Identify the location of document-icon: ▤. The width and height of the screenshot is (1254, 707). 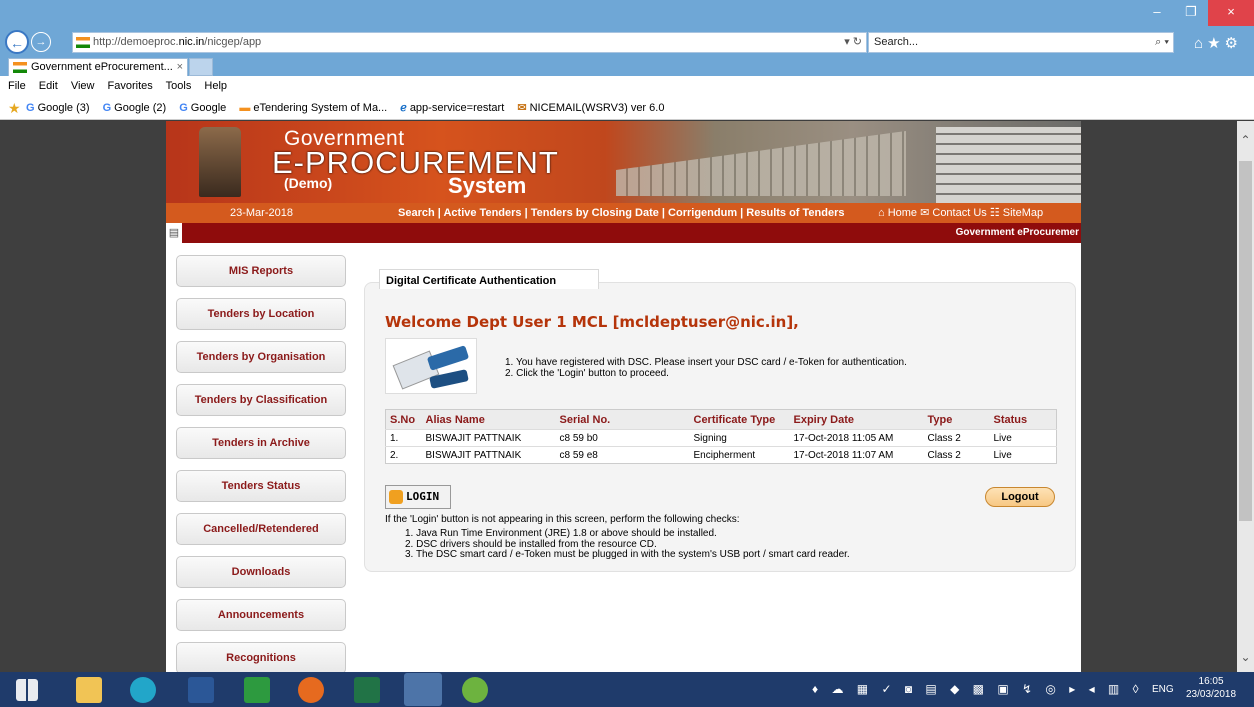
(174, 233).